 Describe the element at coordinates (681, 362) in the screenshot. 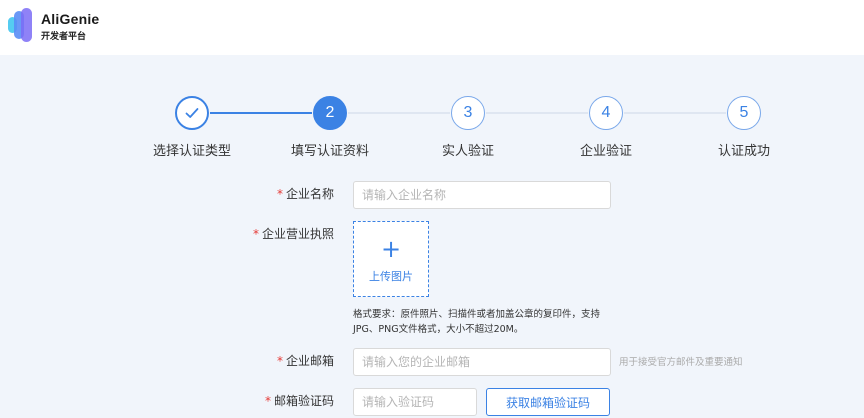

I see `email-usage-hint: 用于接受官方邮件及重要通知` at that location.